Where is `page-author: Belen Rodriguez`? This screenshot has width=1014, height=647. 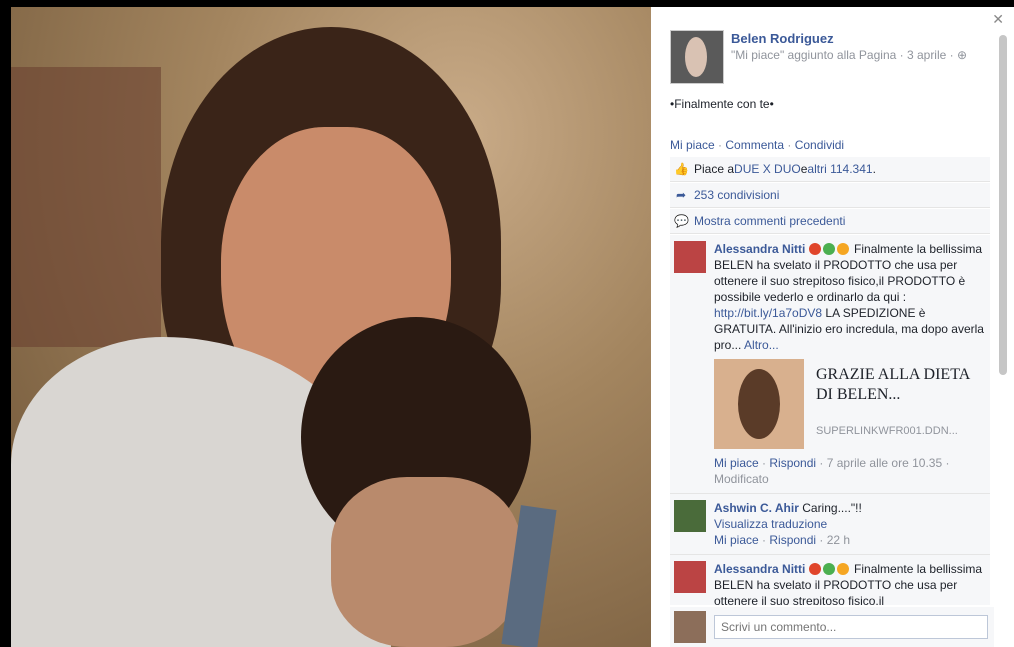 page-author: Belen Rodriguez is located at coordinates (782, 38).